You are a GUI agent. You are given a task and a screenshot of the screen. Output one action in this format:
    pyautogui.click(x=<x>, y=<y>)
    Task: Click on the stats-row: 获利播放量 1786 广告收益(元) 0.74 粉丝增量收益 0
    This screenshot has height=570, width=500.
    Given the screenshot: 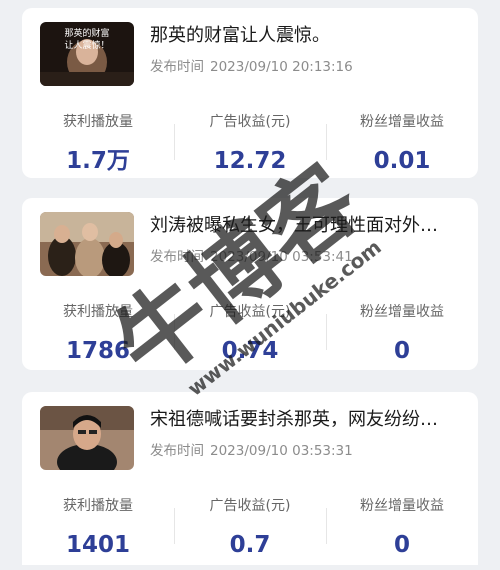 What is the action you would take?
    pyautogui.click(x=250, y=331)
    